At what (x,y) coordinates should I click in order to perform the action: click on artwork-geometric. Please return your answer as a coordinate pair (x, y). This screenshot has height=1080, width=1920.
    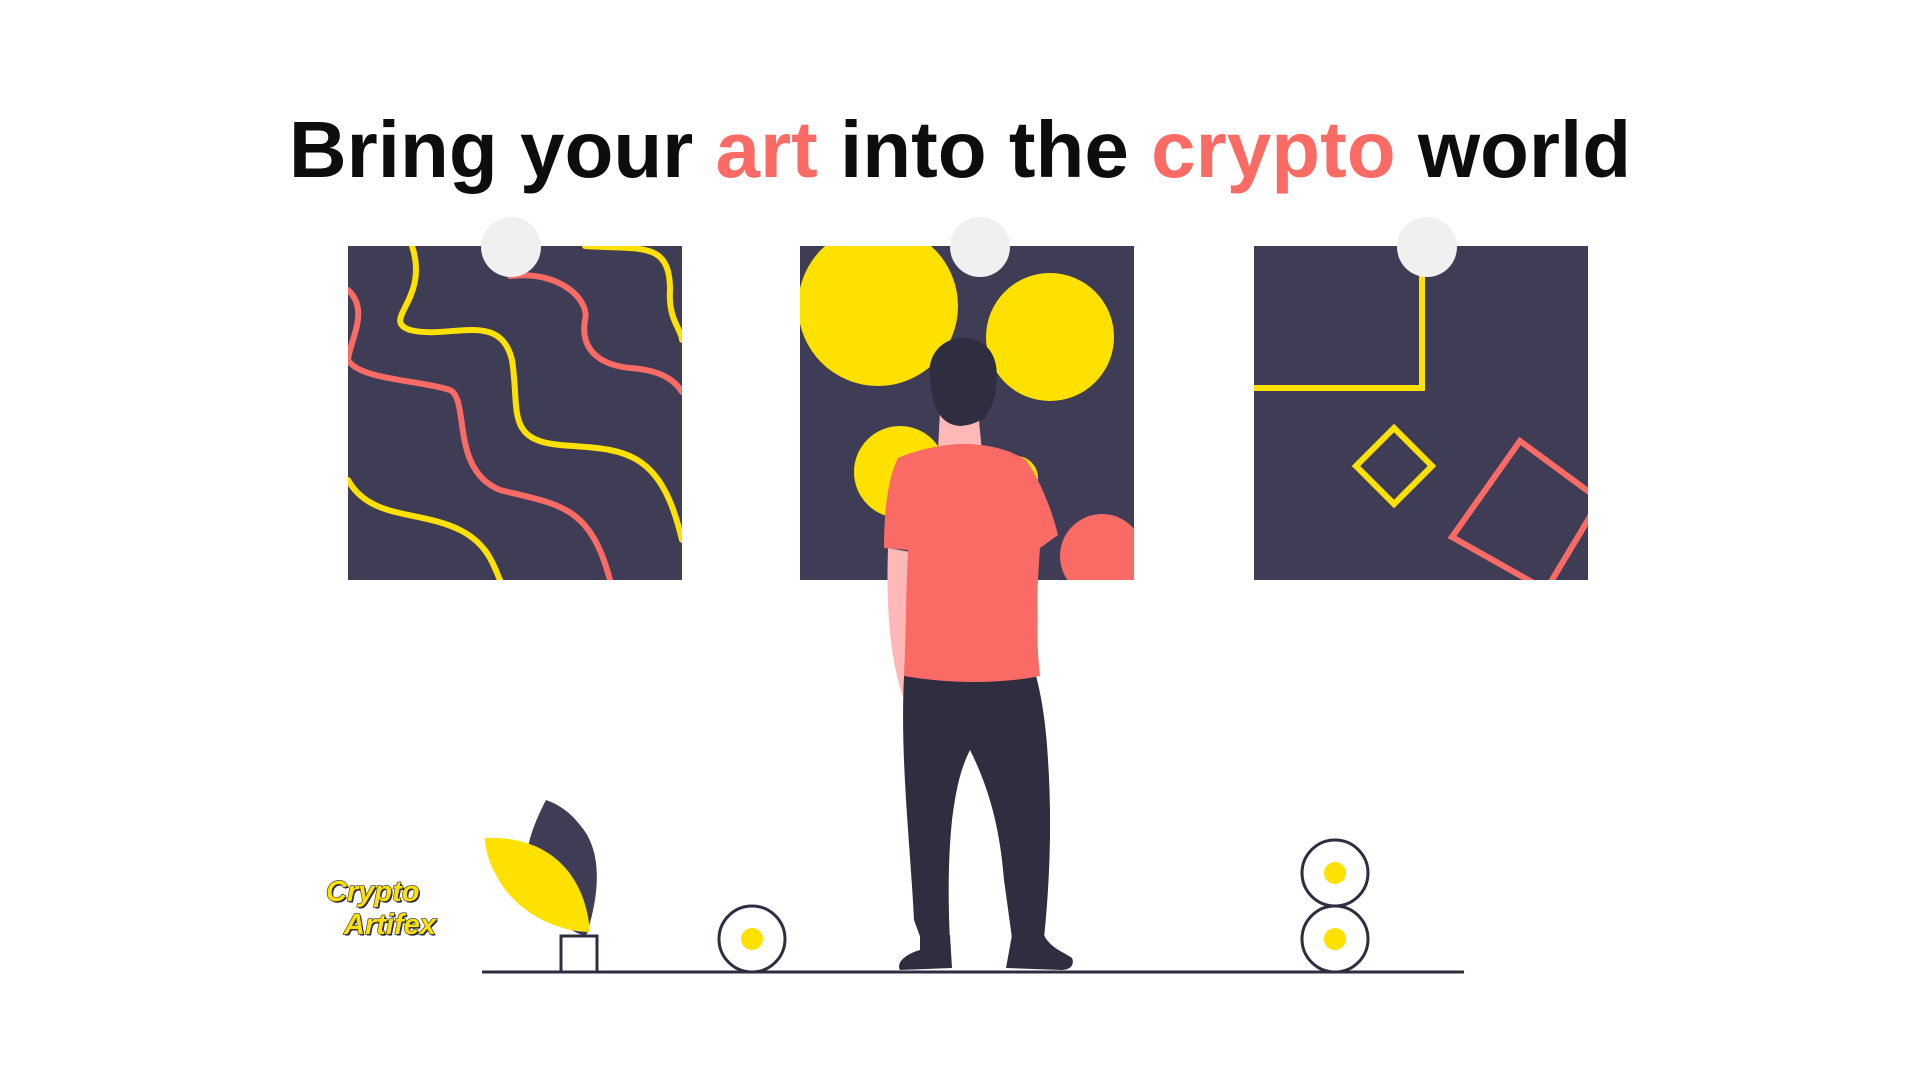
    Looking at the image, I should click on (1421, 413).